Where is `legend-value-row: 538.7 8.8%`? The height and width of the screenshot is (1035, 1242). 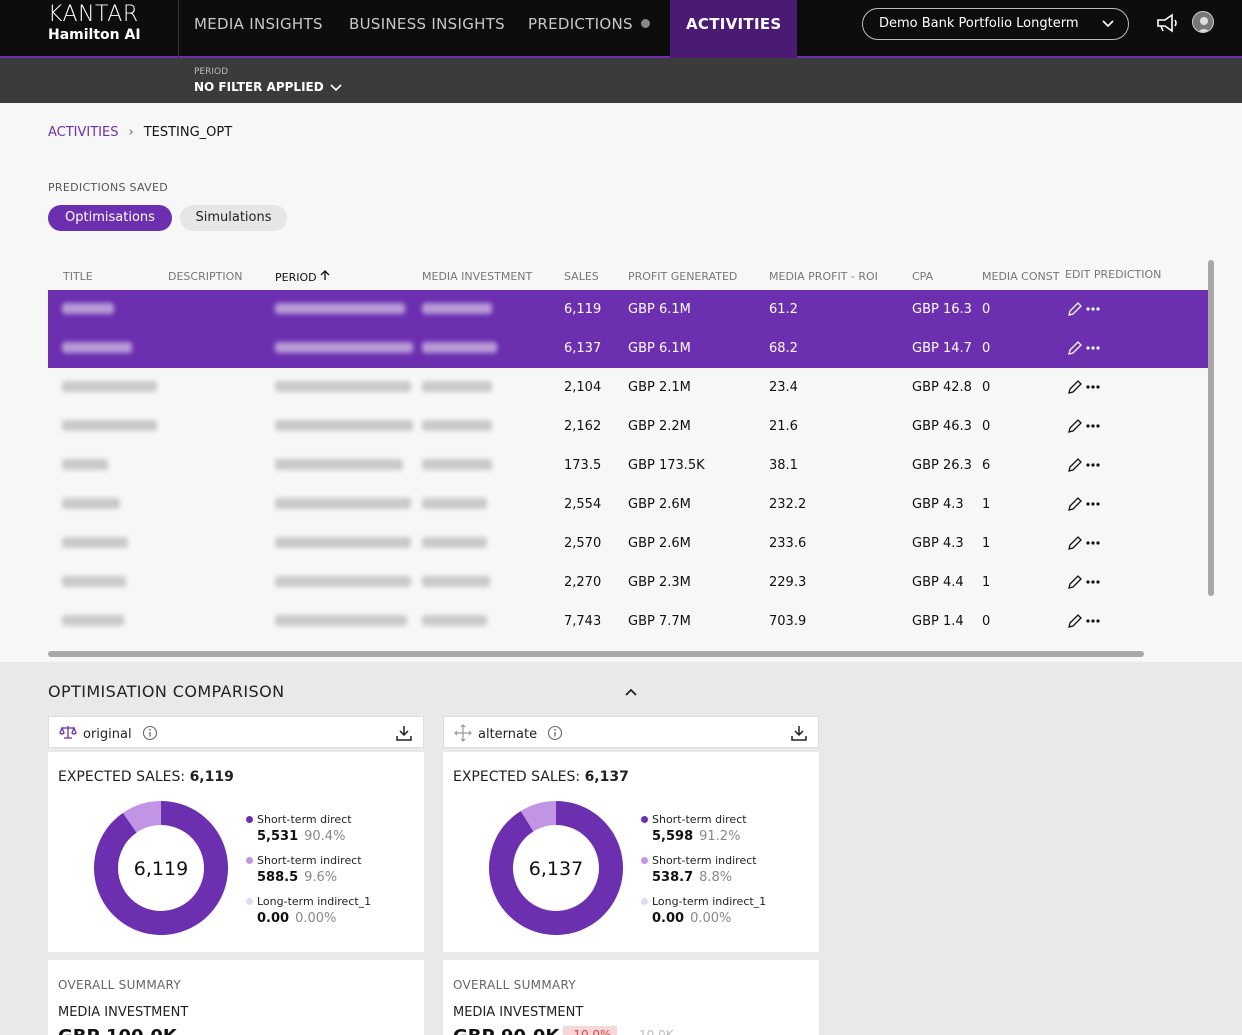 legend-value-row: 538.7 8.8% is located at coordinates (692, 877).